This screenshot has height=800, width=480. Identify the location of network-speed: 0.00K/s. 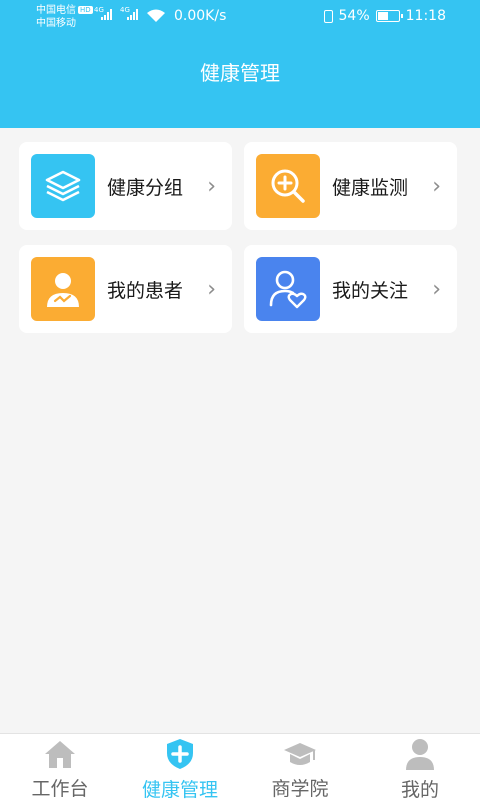
(200, 16).